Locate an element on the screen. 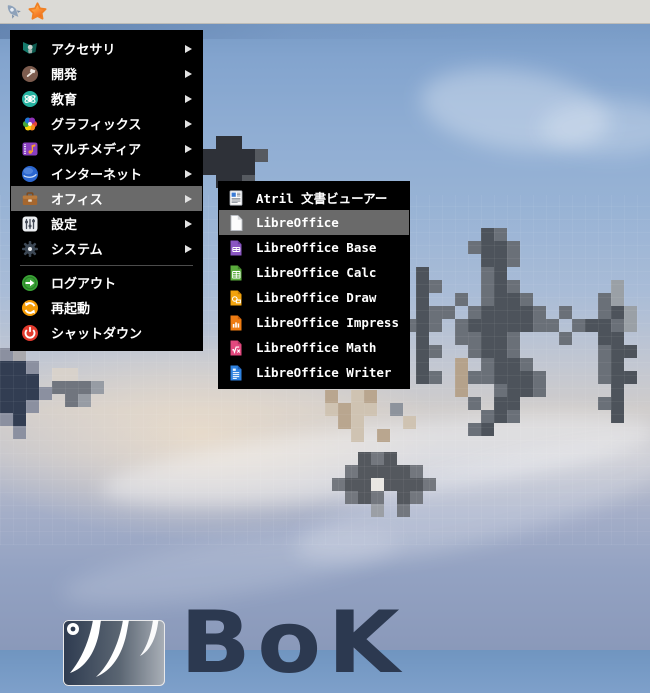 This screenshot has height=693, width=650. submenu-item-lo-writer: LibreOffice Writer is located at coordinates (314, 372).